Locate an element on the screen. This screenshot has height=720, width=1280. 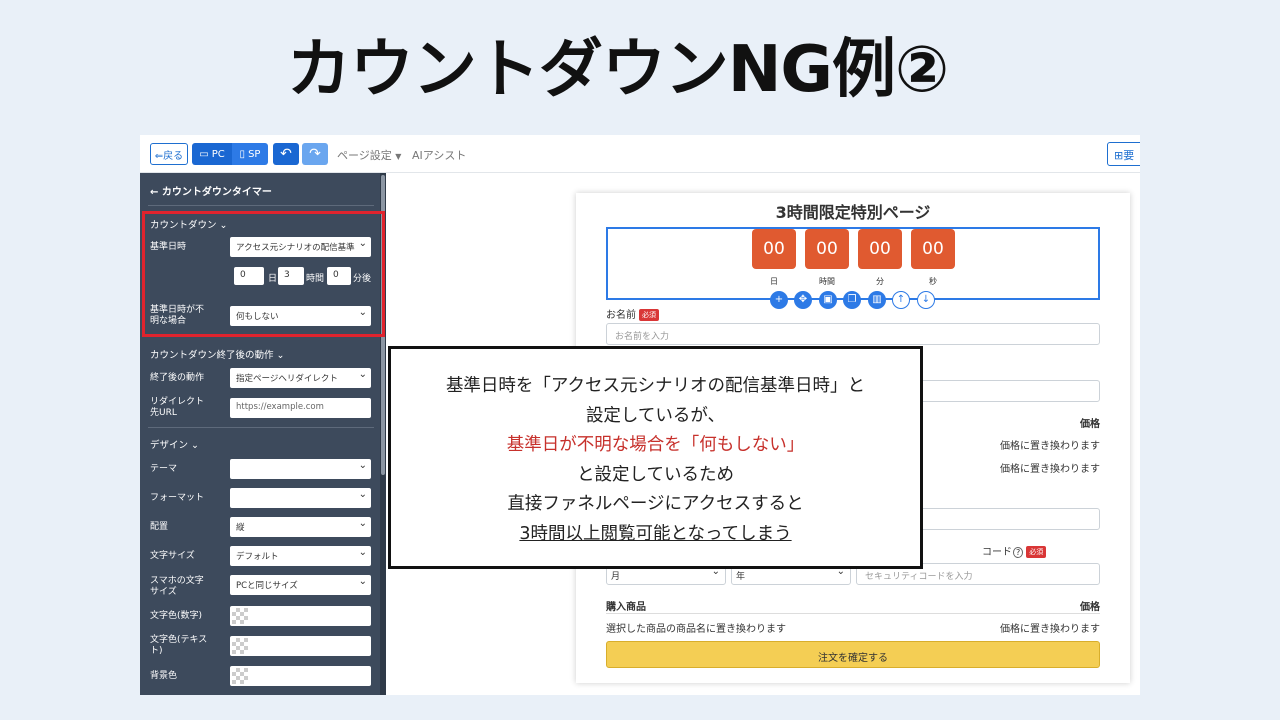
undo-icon: ↶ is located at coordinates (286, 154).